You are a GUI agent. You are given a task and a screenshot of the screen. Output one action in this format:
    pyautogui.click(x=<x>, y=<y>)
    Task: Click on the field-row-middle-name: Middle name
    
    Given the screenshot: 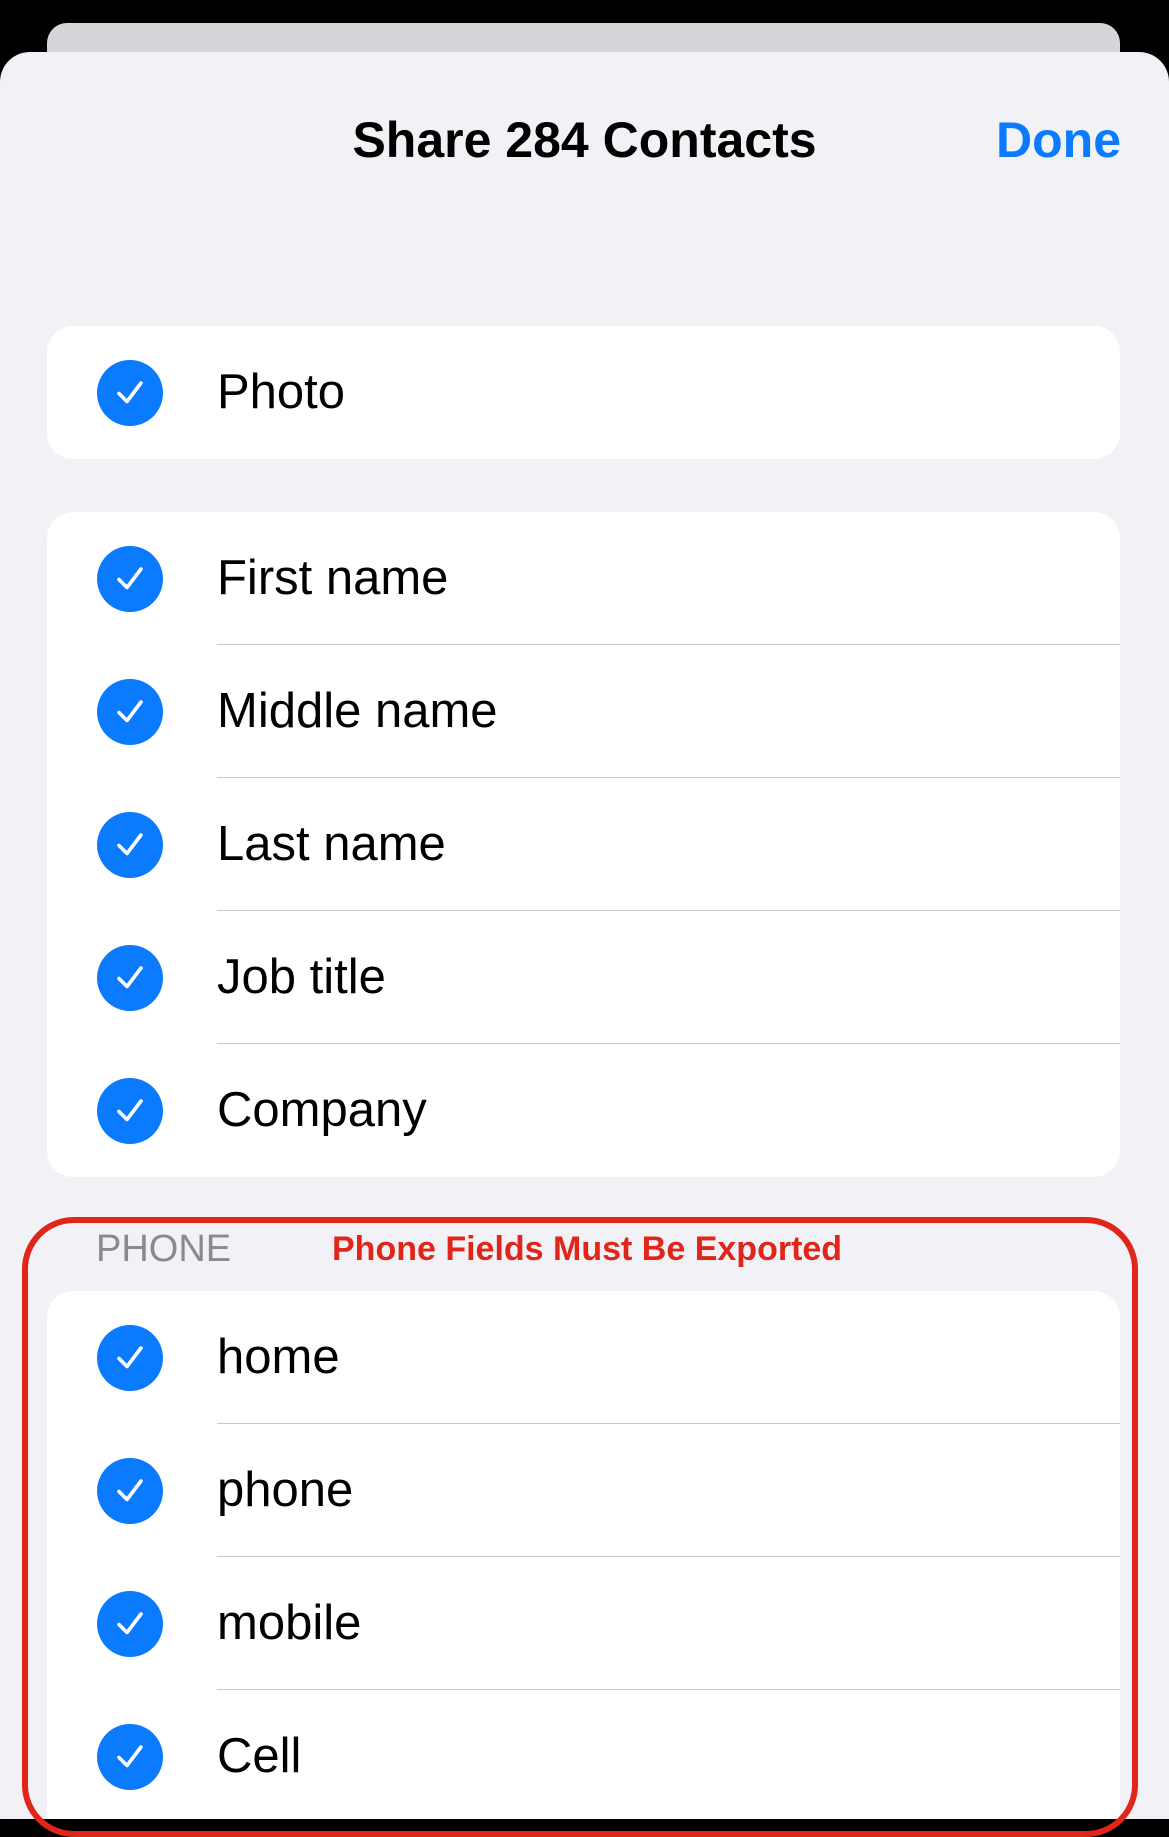 What is the action you would take?
    pyautogui.click(x=583, y=711)
    